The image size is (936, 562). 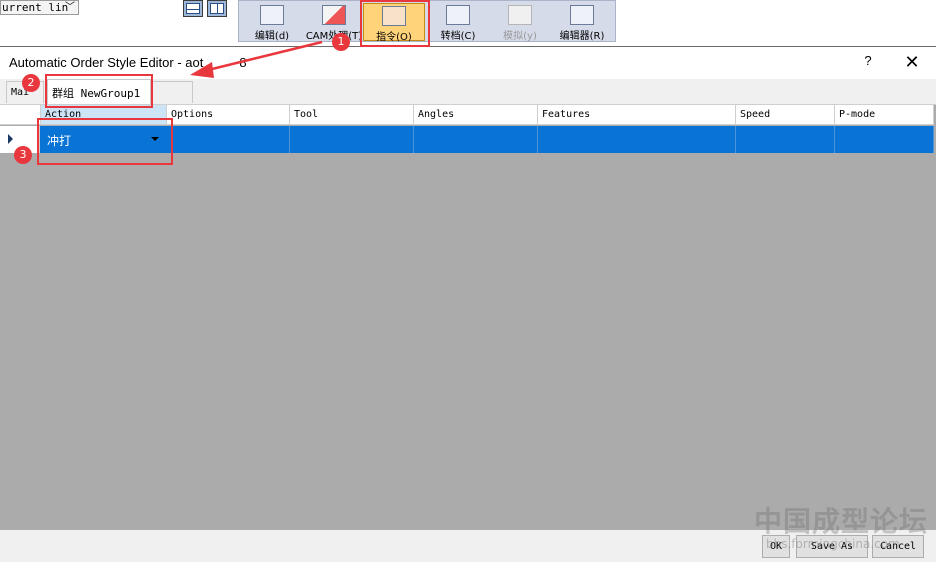 I want to click on highlight-action-cell, so click(x=105, y=141).